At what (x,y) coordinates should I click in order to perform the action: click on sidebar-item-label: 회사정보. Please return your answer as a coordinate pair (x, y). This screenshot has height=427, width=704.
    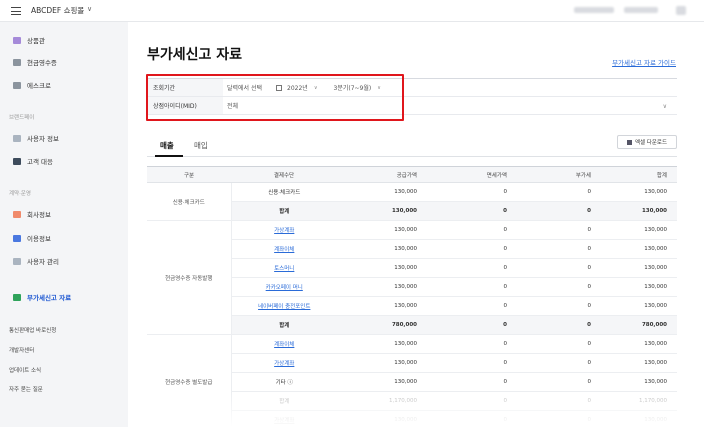
    Looking at the image, I should click on (39, 215).